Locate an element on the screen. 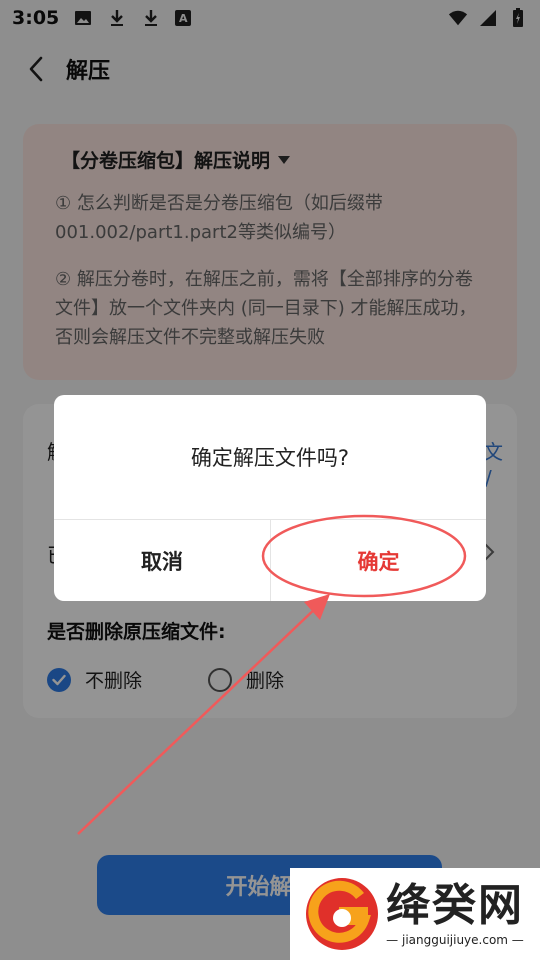 Image resolution: width=540 pixels, height=960 pixels. site-watermark: 绛癸网 — jiangguijiuye.com — is located at coordinates (415, 914).